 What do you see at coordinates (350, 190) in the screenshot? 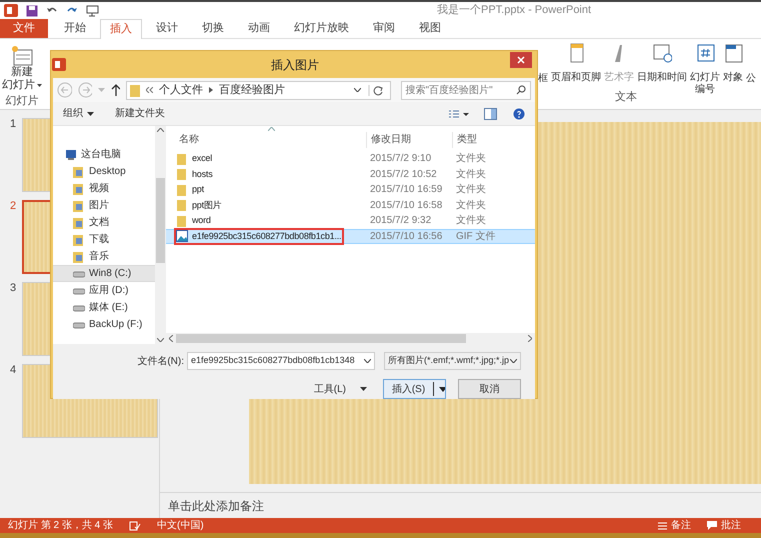
I see `file-row: ppt 2015/7/10 16:59 文件夹` at bounding box center [350, 190].